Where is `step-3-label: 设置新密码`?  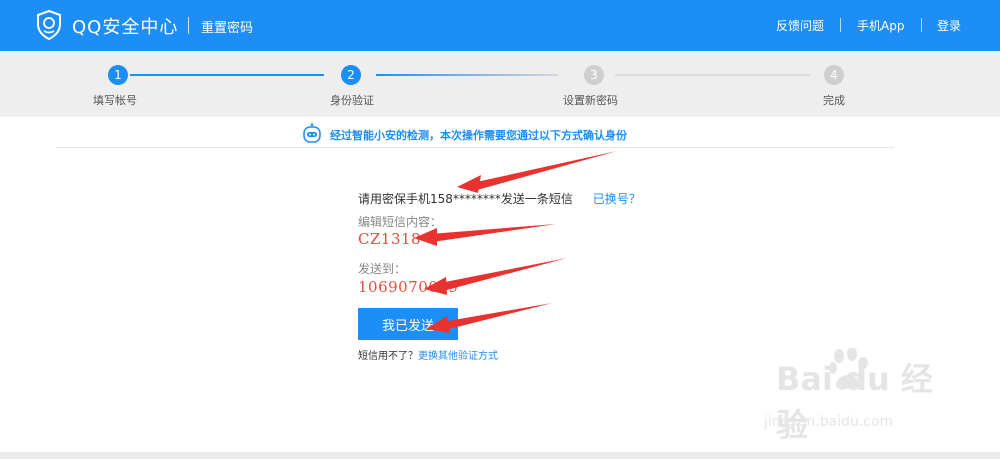 step-3-label: 设置新密码 is located at coordinates (590, 100).